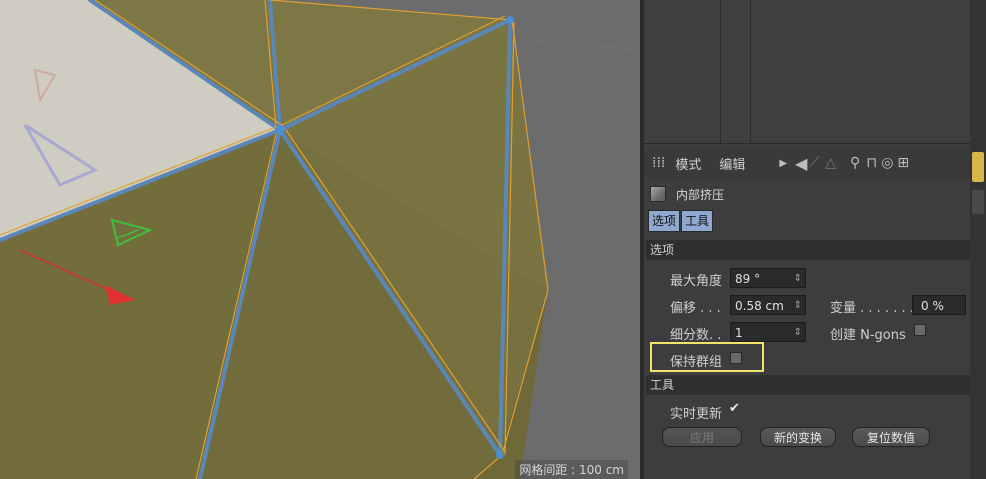 The image size is (986, 479). I want to click on tool-section-header: 工具, so click(808, 385).